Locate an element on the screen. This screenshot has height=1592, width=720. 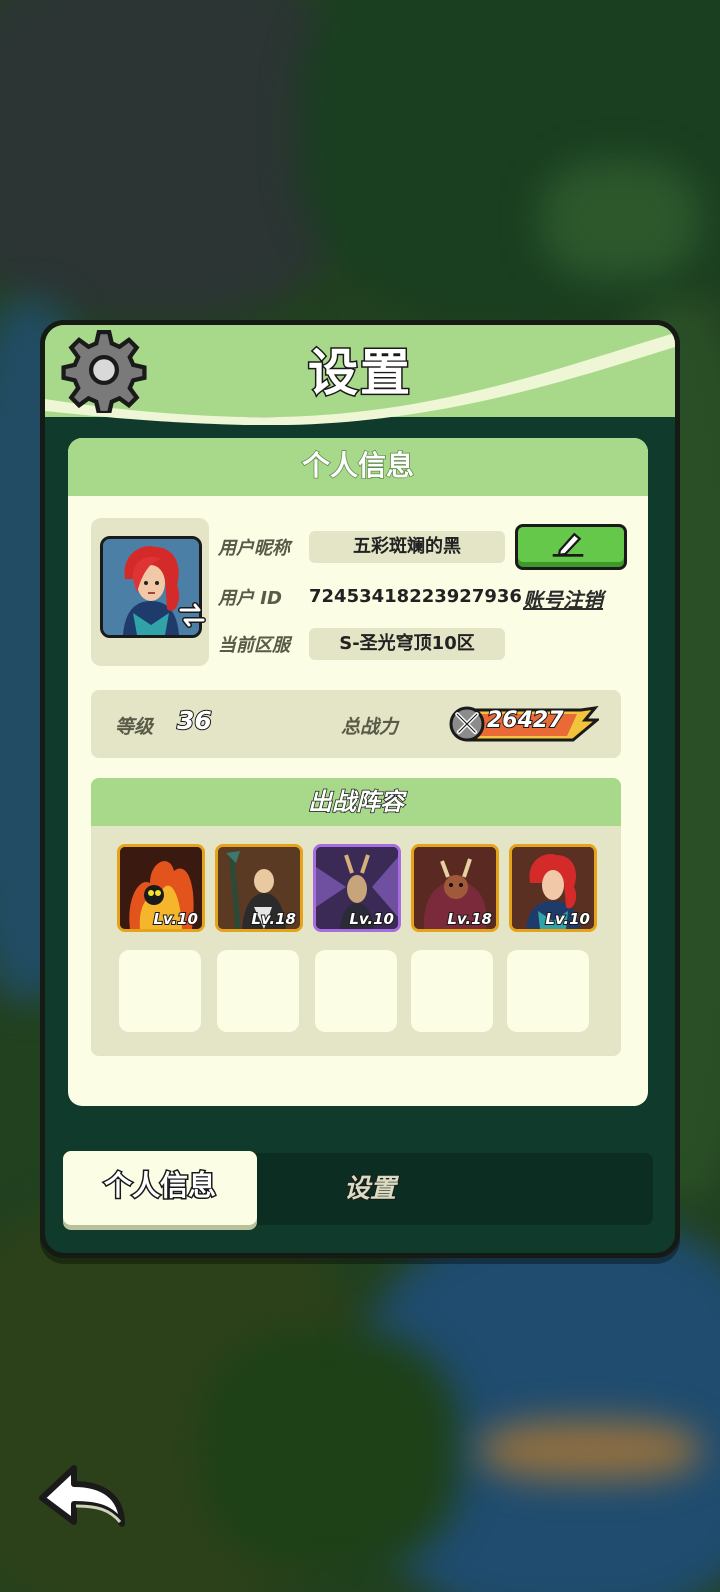
user-id-label: 用户 ID is located at coordinates (250, 598).